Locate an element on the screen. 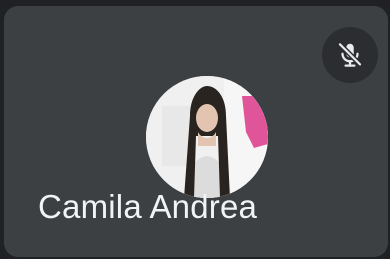 The height and width of the screenshot is (259, 390). participant-avatar is located at coordinates (207, 137).